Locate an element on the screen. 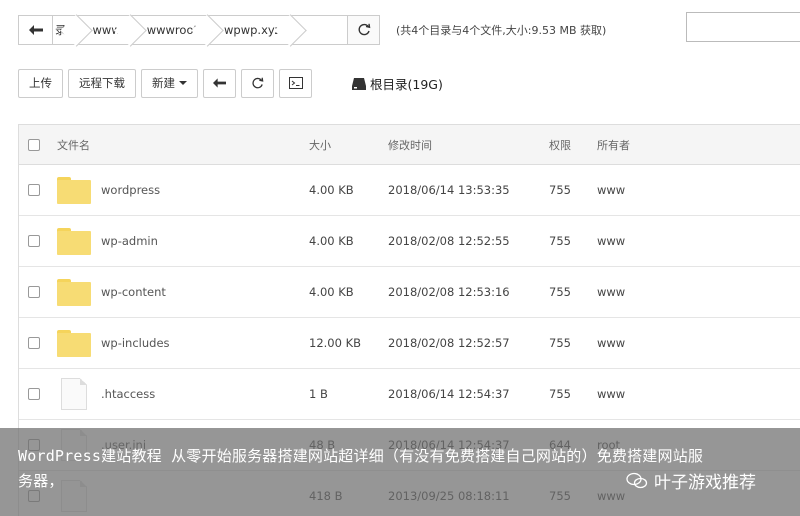  header-modified: 修改时间 is located at coordinates (410, 144).